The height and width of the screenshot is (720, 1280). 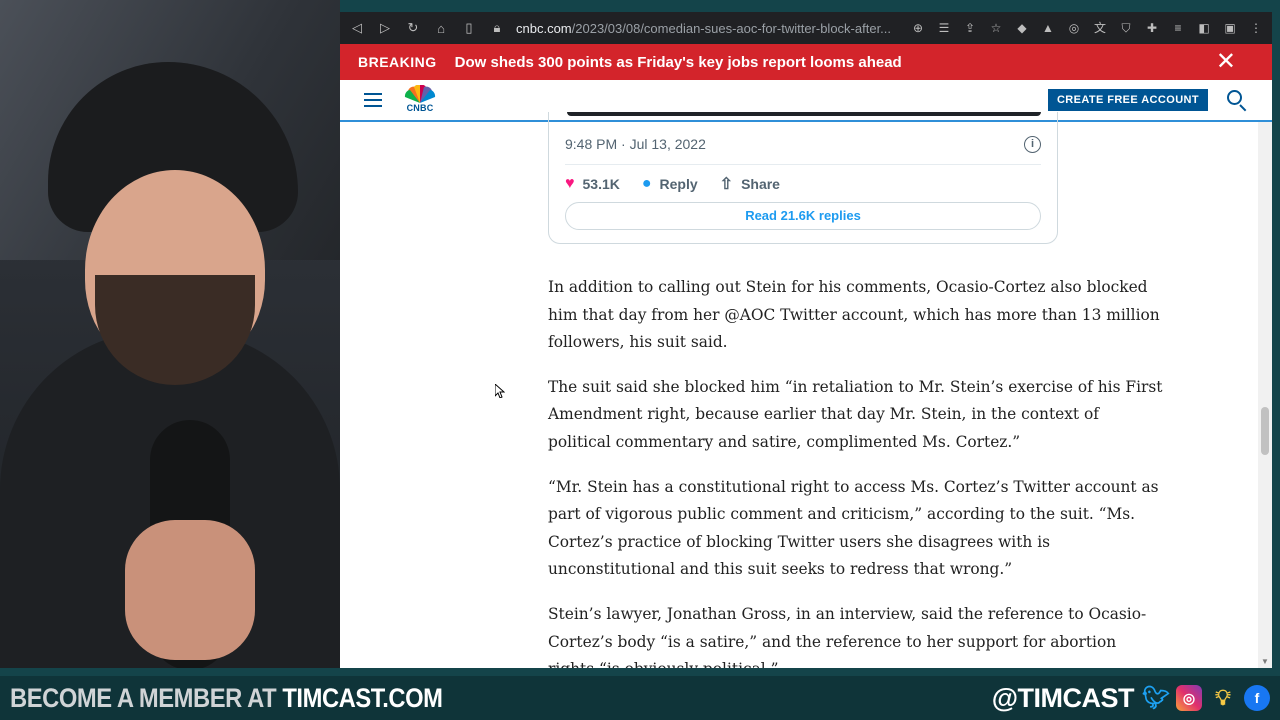 What do you see at coordinates (1127, 100) in the screenshot?
I see `create-account-button: CREATE FREE ACCOUNT` at bounding box center [1127, 100].